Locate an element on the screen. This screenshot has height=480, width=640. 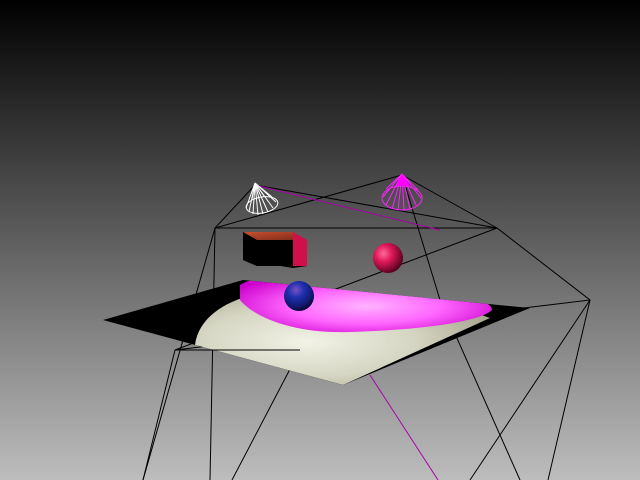
red-sphere is located at coordinates (388, 258).